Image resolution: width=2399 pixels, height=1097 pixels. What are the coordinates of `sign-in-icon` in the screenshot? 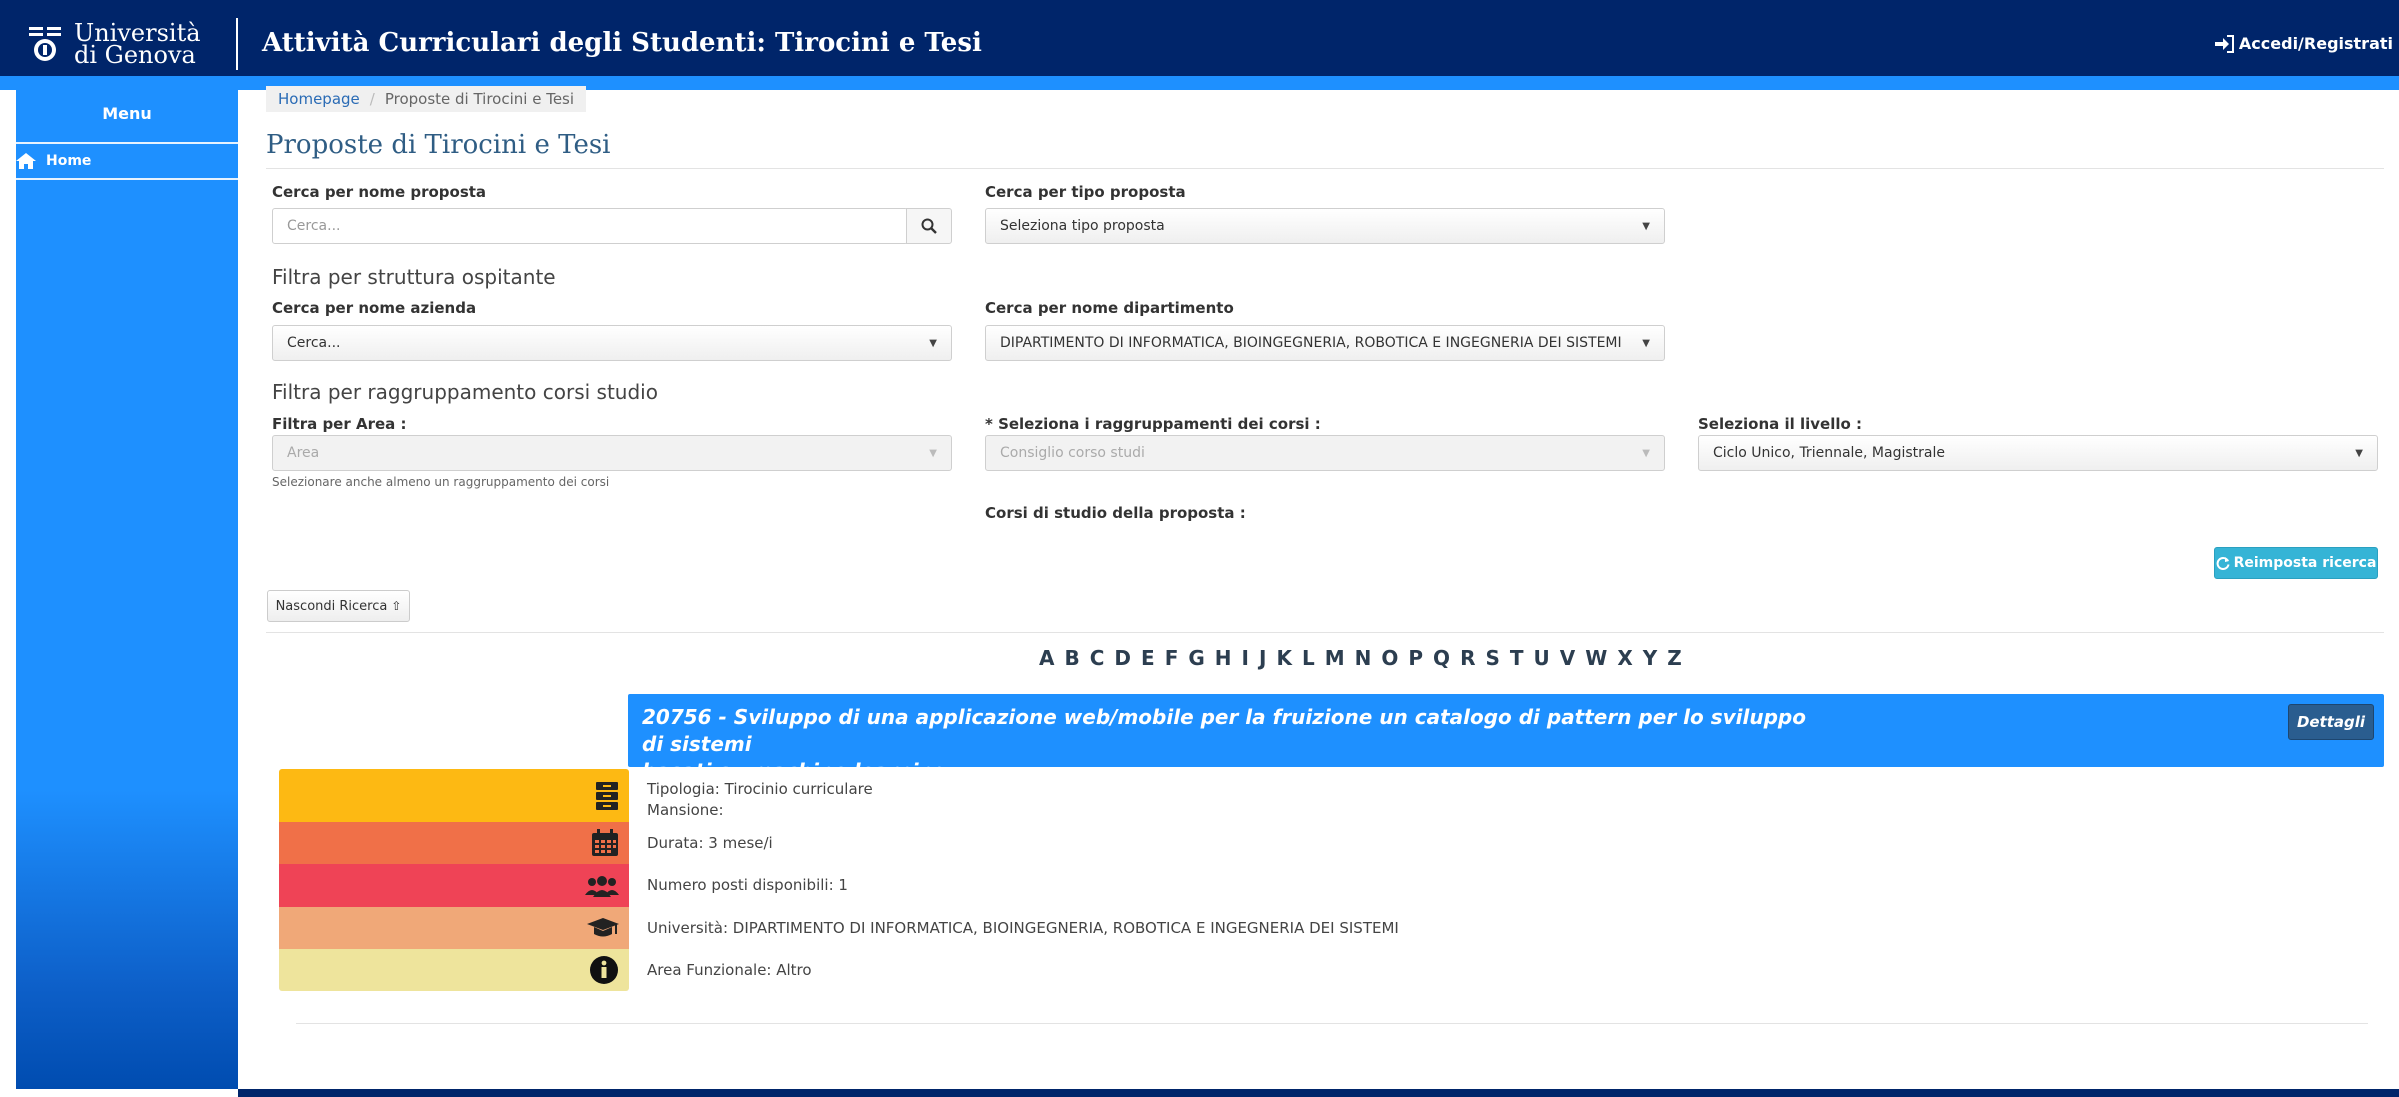 It's located at (2224, 43).